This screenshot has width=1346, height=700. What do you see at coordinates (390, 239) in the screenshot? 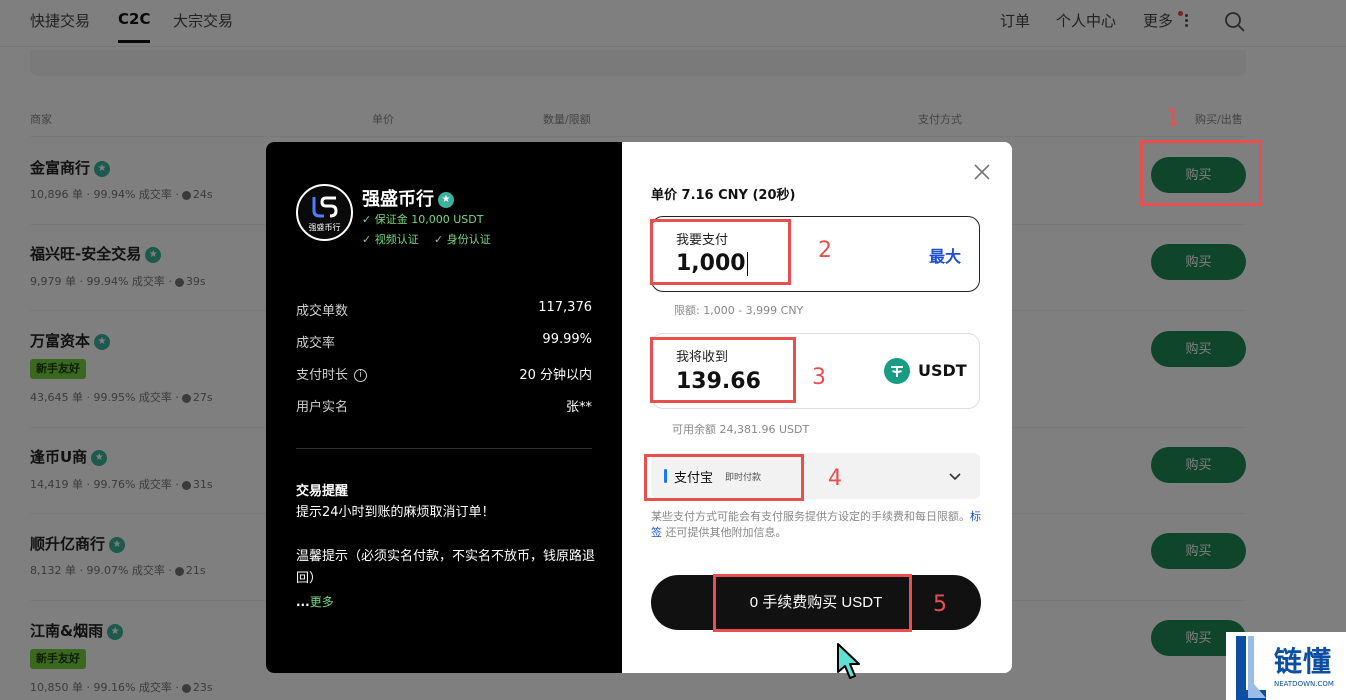
I see `video-cert-badge: ✓ 视频认证` at bounding box center [390, 239].